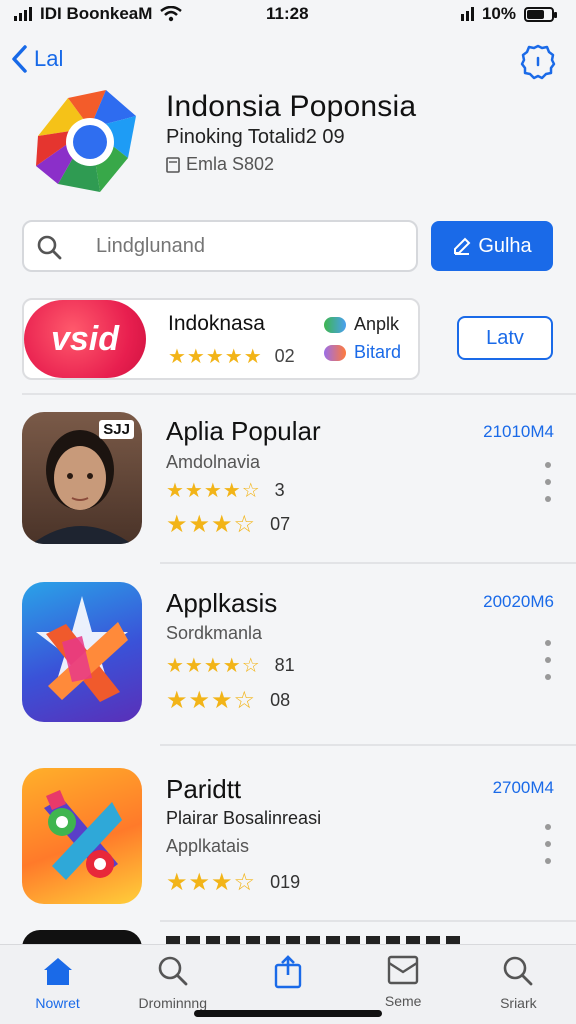  Describe the element at coordinates (505, 338) in the screenshot. I see `featured-action-button: Latv` at that location.